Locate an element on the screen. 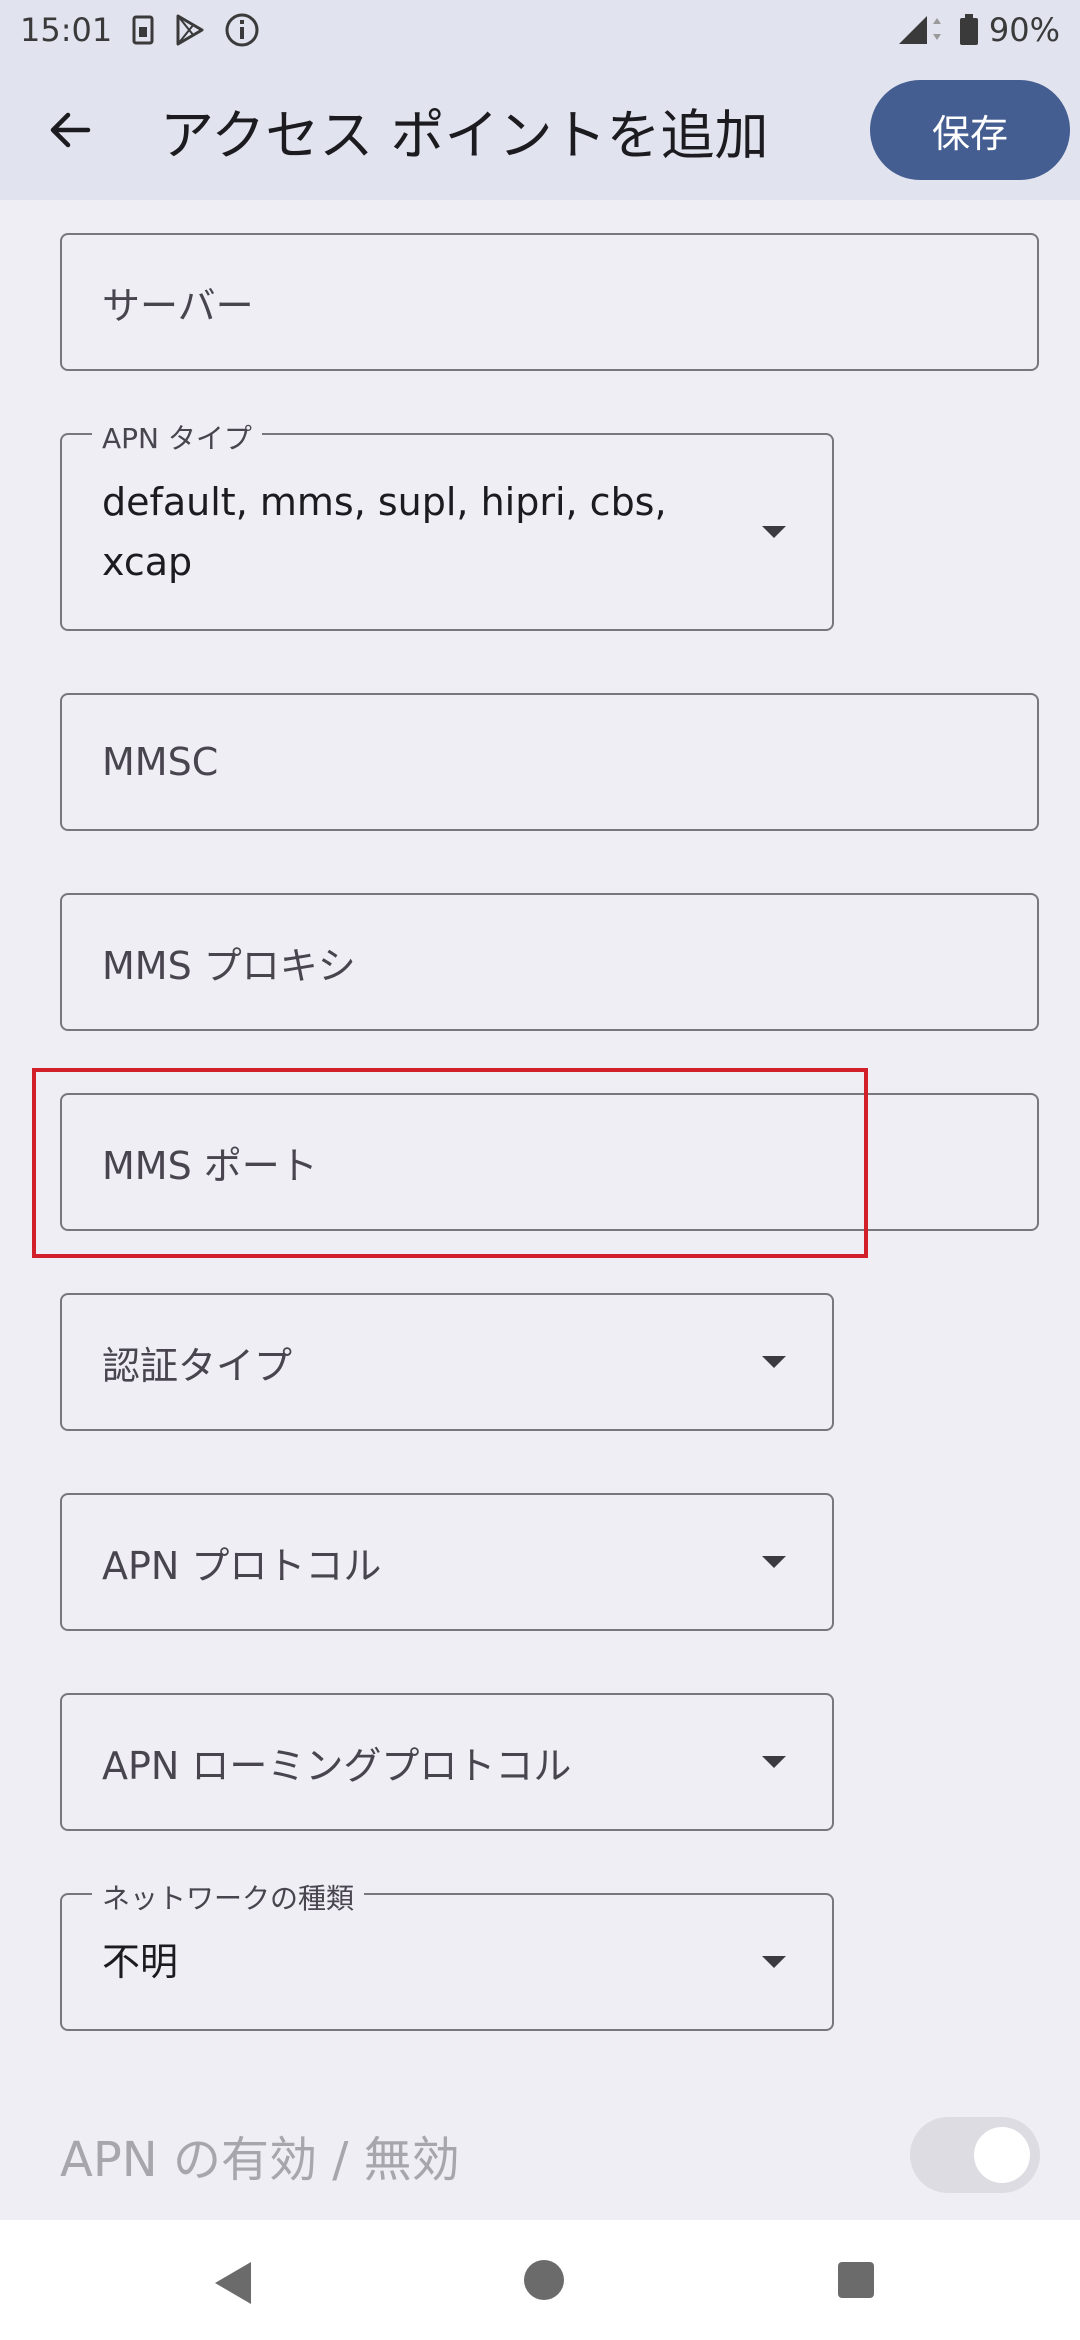 This screenshot has width=1080, height=2340. network-type-value: 不明 is located at coordinates (140, 1962).